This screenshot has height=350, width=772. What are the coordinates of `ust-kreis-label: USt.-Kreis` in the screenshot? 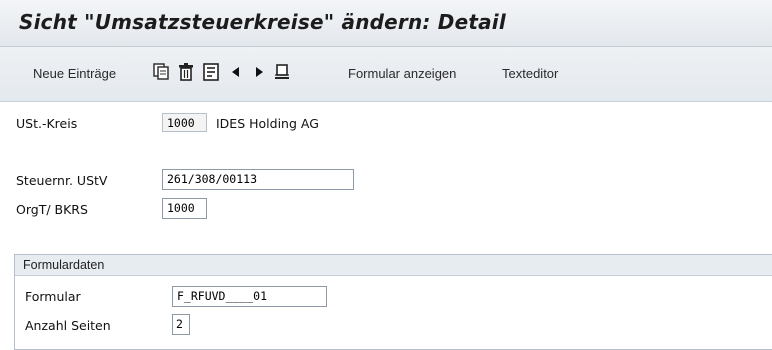 It's located at (47, 123).